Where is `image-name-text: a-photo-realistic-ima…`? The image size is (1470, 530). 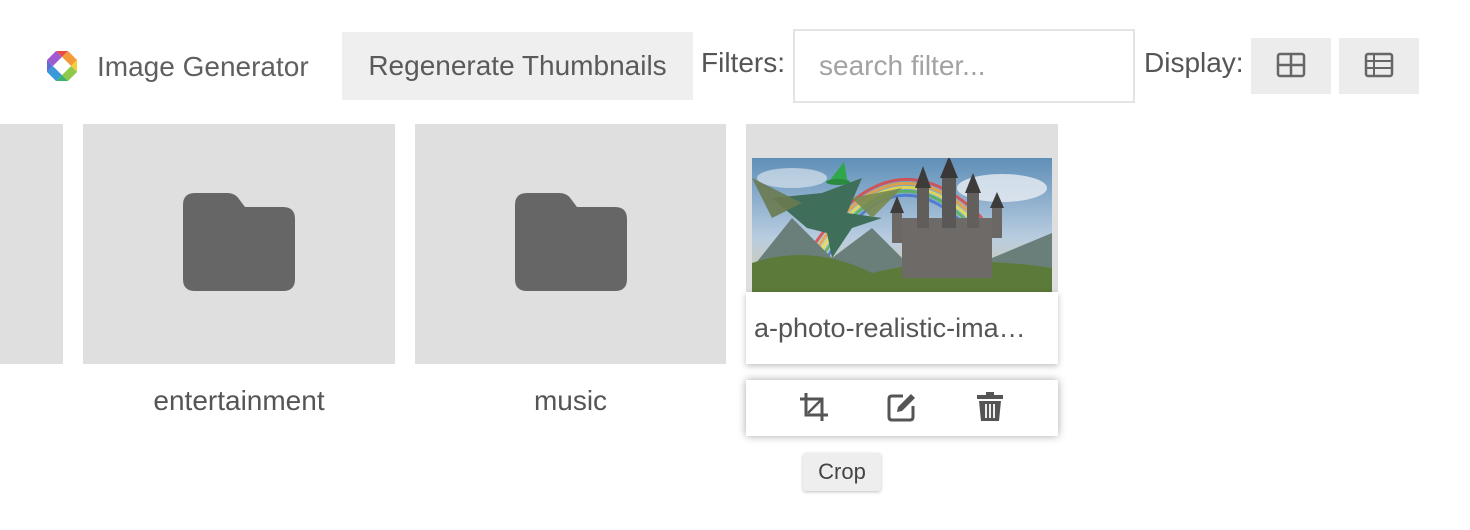
image-name-text: a-photo-realistic-ima… is located at coordinates (890, 327).